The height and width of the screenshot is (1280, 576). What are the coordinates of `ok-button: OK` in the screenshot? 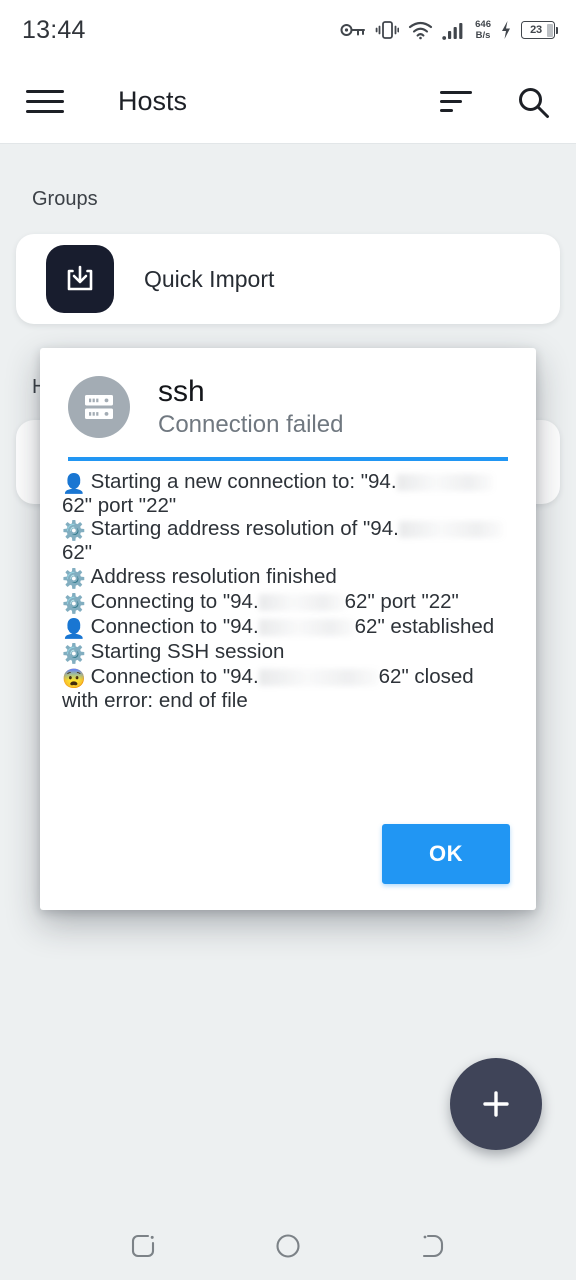 It's located at (446, 854).